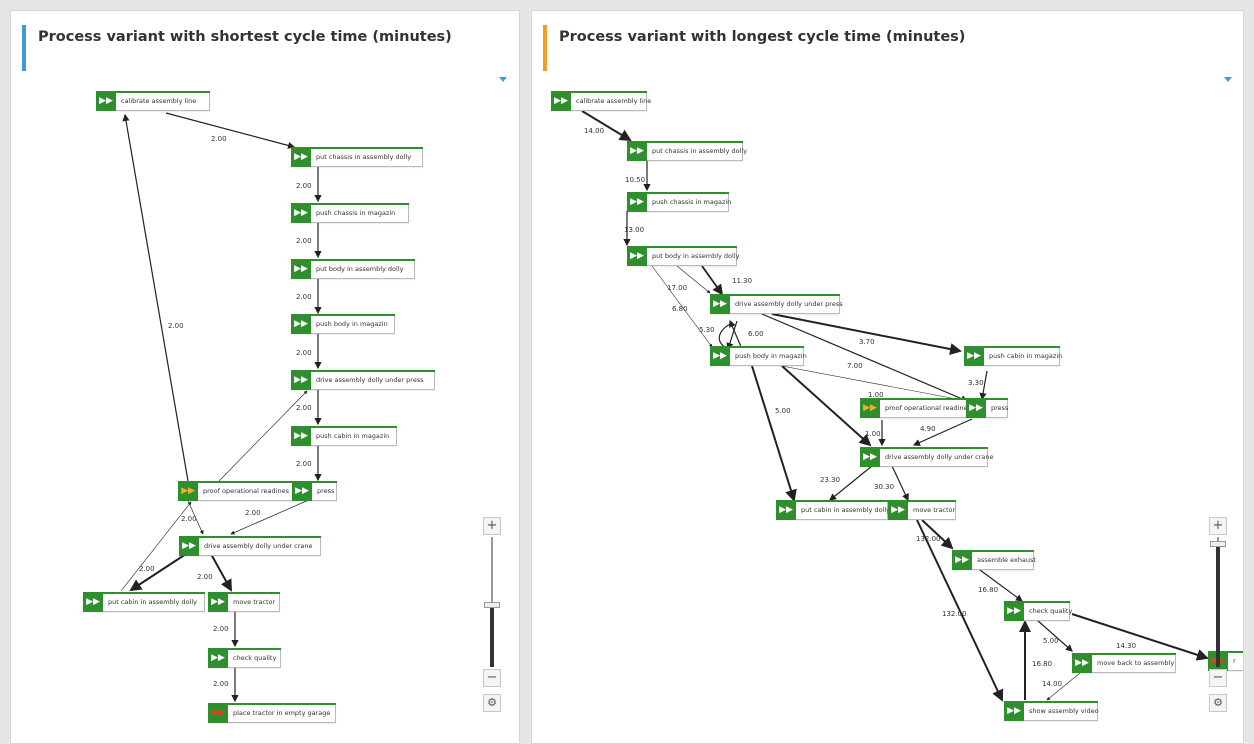 Image resolution: width=1254 pixels, height=744 pixels. I want to click on gear-icon: ⚙, so click(1218, 702).